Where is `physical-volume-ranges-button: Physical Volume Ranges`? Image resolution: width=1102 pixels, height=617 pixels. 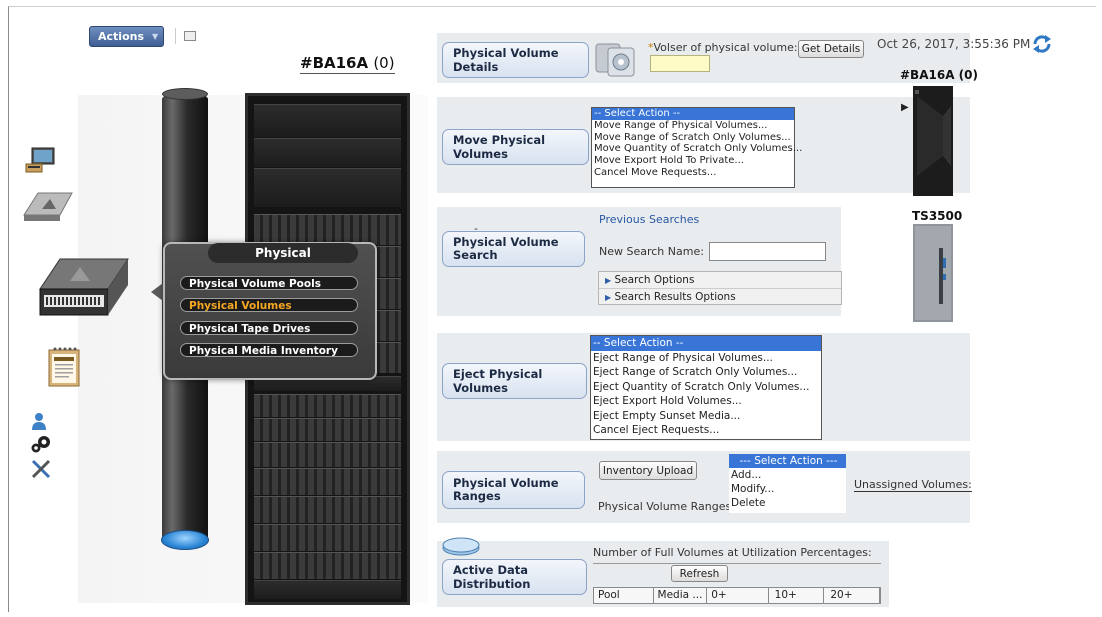 physical-volume-ranges-button: Physical Volume Ranges is located at coordinates (513, 490).